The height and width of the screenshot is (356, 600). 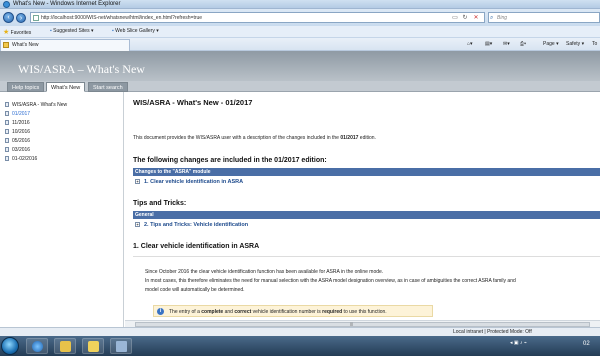 What do you see at coordinates (287, 312) in the screenshot?
I see `note-part: vehicle identification number is` at bounding box center [287, 312].